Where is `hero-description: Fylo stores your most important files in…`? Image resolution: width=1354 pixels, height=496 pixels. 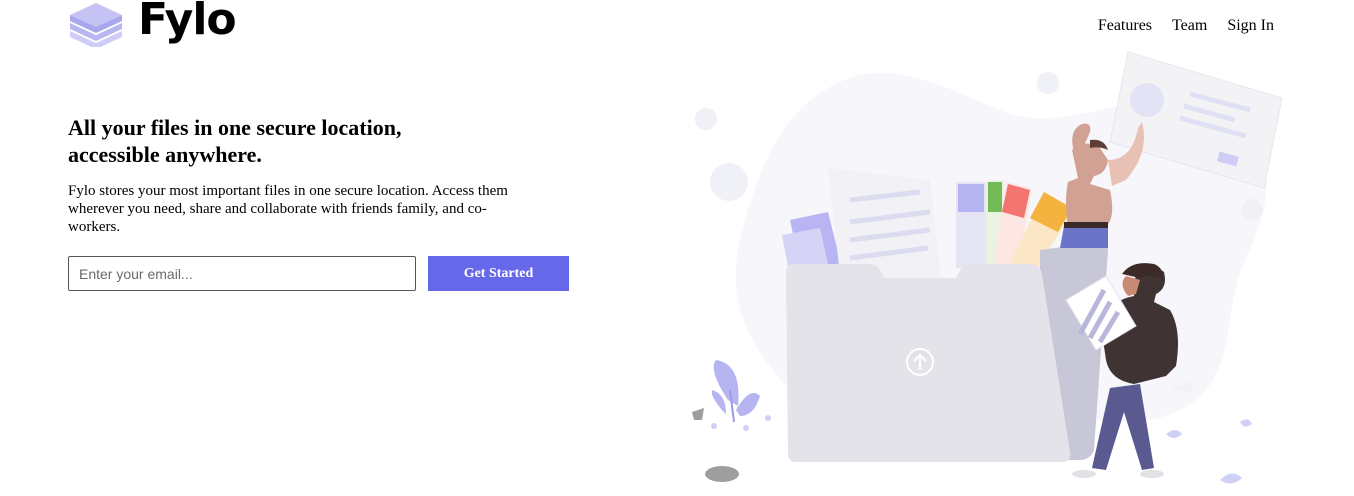
hero-description: Fylo stores your most important files in… is located at coordinates (288, 209).